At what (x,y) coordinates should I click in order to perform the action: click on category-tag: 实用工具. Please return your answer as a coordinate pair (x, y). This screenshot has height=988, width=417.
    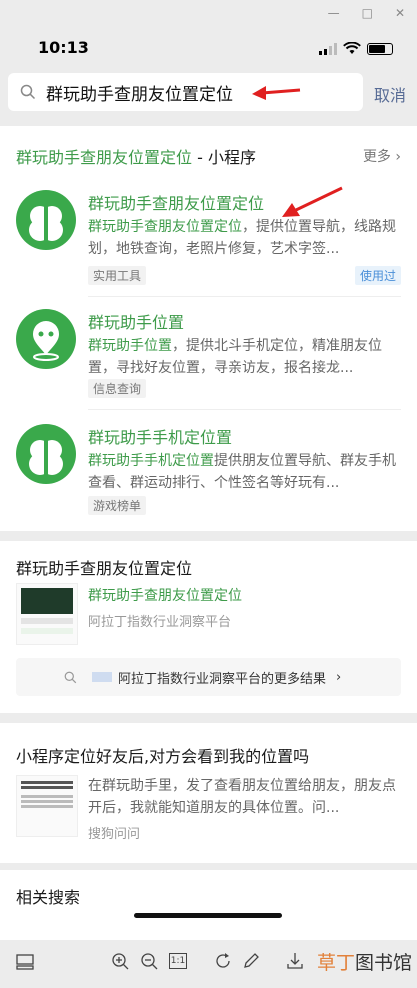
    Looking at the image, I should click on (117, 275).